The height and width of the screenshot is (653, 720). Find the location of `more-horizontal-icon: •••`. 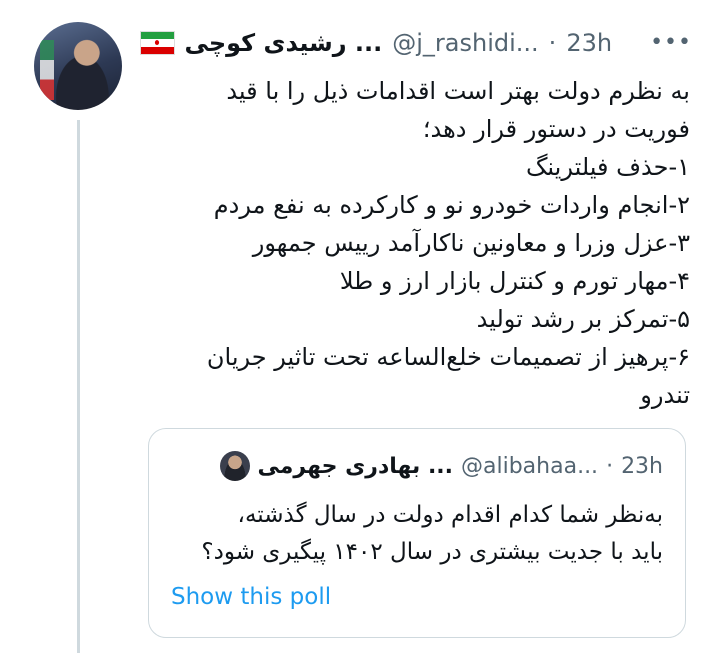

more-horizontal-icon: ••• is located at coordinates (671, 43).